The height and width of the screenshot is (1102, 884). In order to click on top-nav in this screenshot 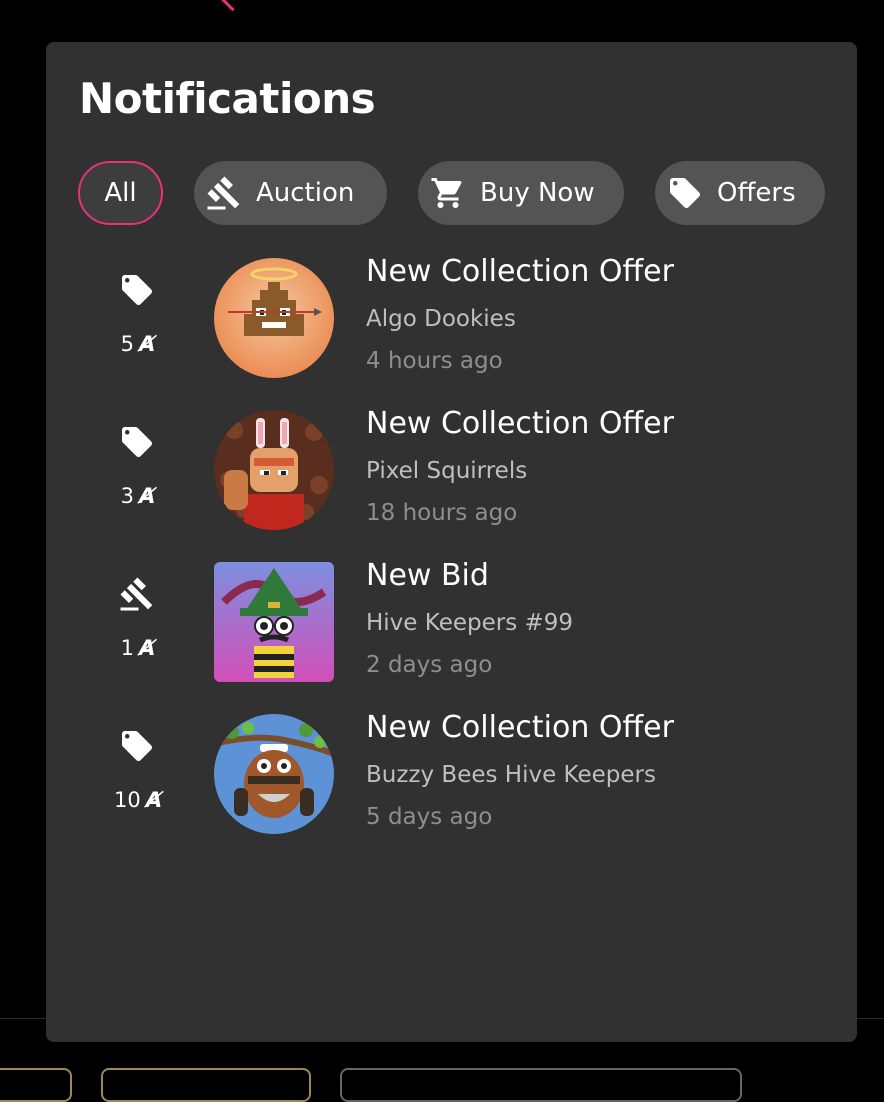, I will do `click(442, 10)`.